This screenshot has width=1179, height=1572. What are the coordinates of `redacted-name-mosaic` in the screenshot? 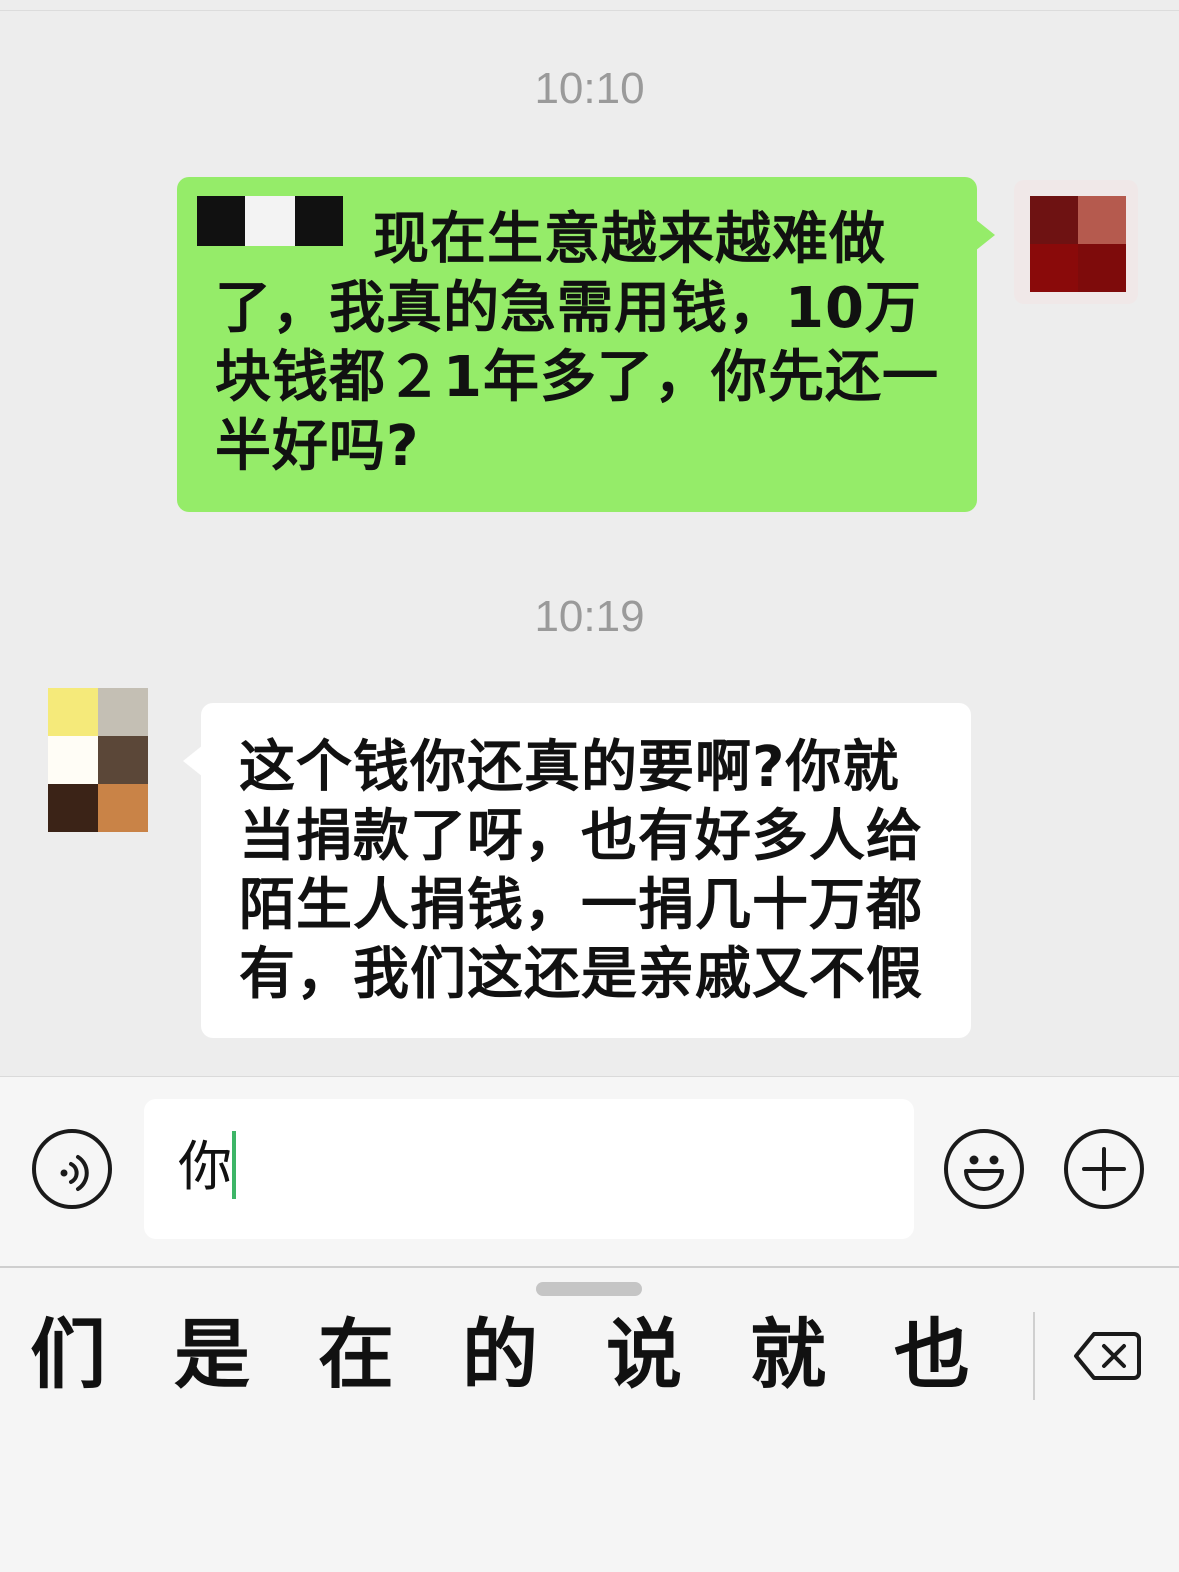 It's located at (270, 221).